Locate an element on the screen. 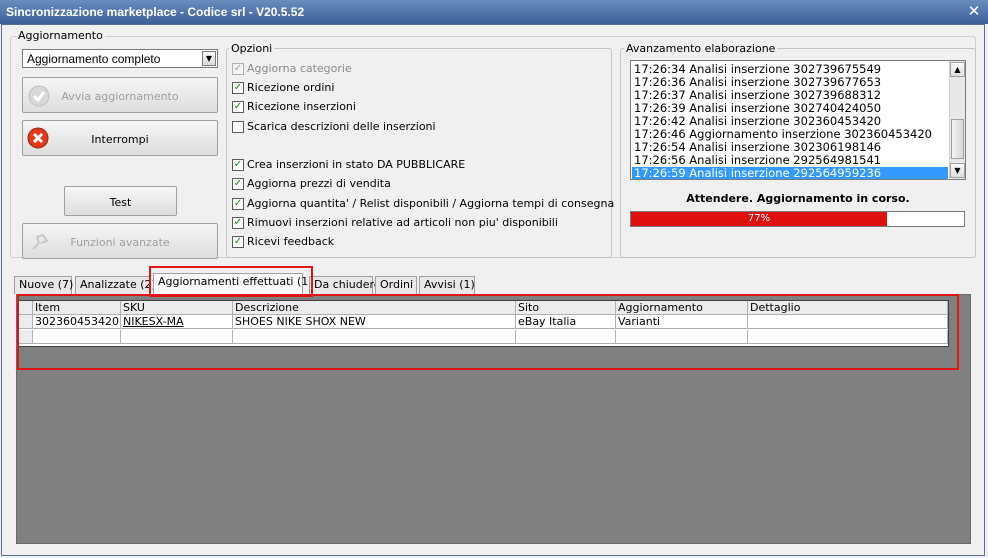  mode-select: Aggiornamento completo ▼ is located at coordinates (120, 58).